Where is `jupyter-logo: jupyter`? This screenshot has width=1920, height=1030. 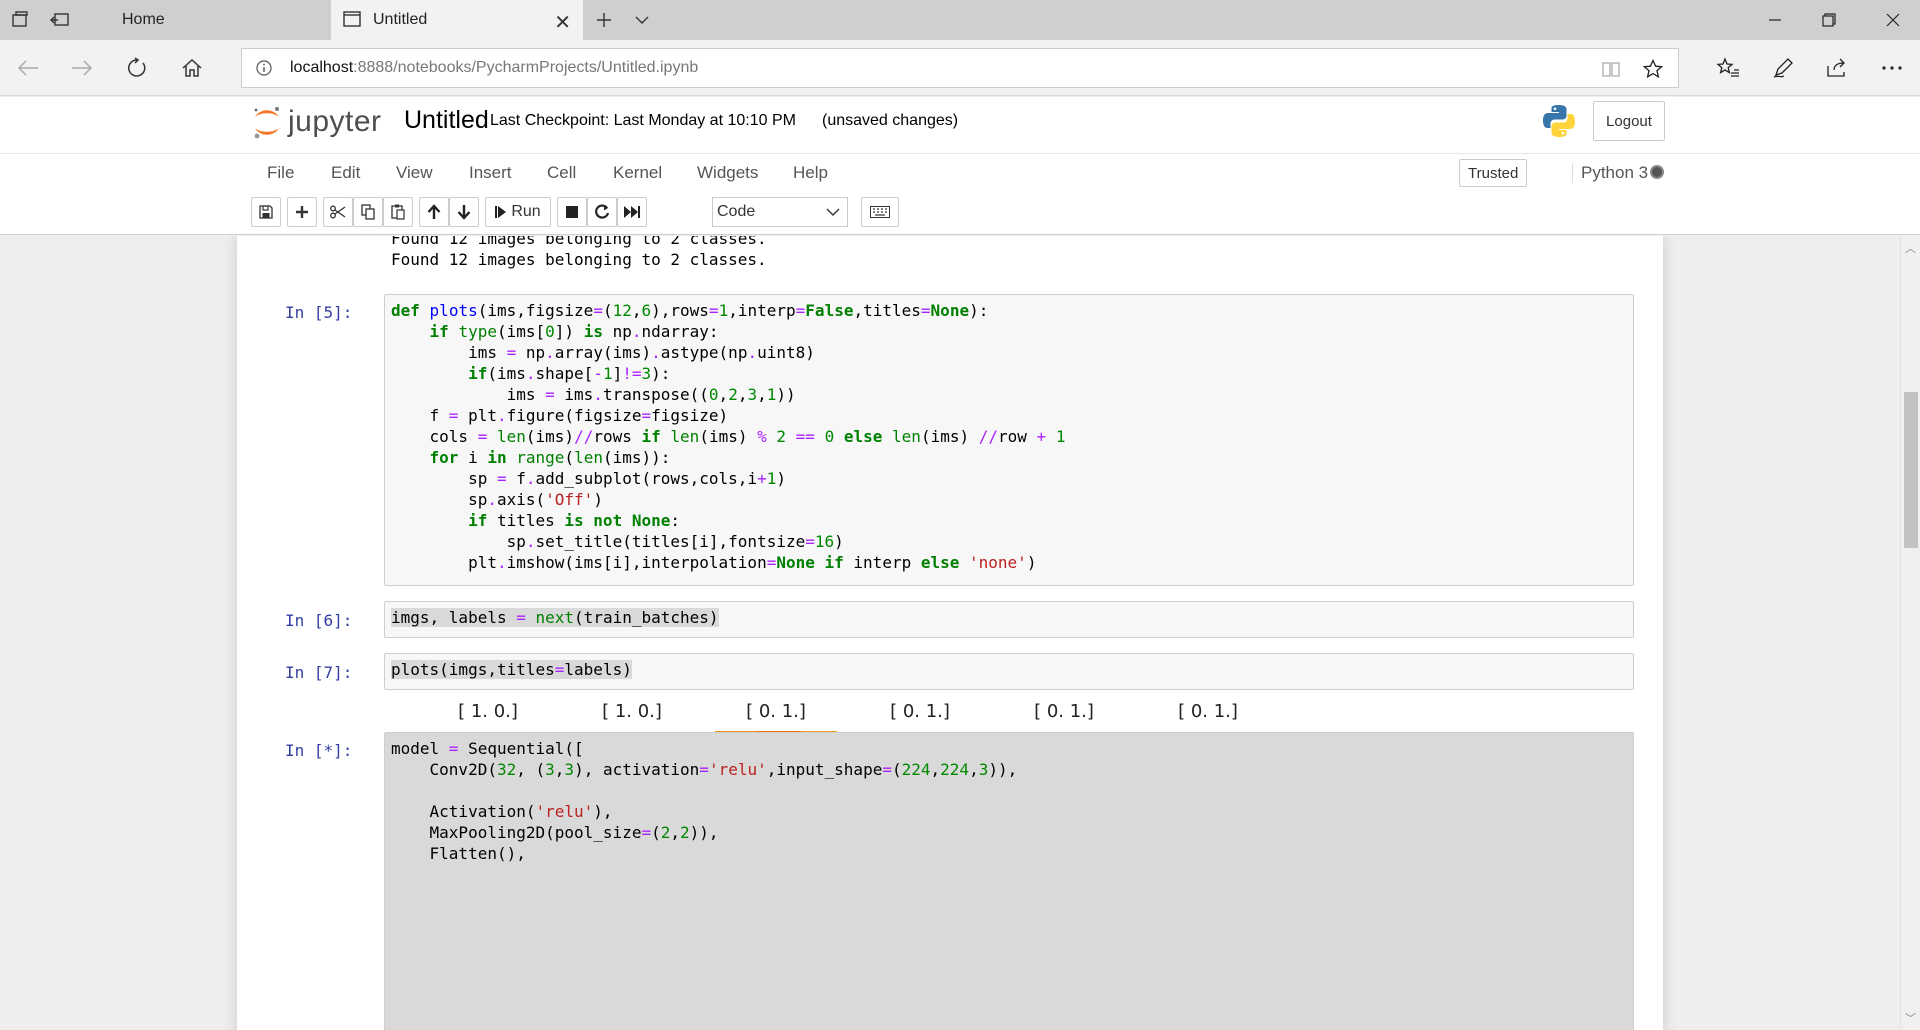 jupyter-logo: jupyter is located at coordinates (317, 122).